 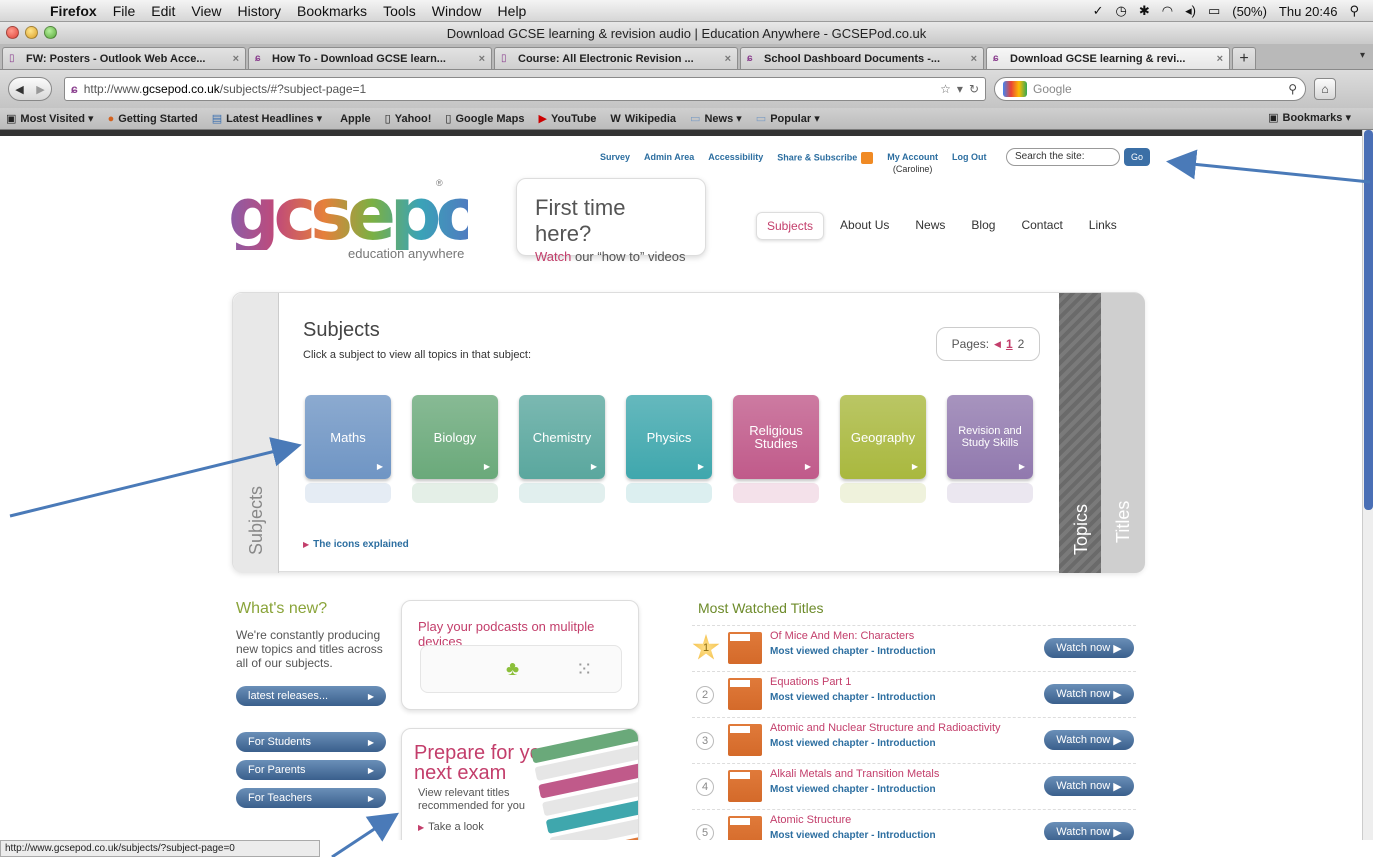 I want to click on android-icon: ♣, so click(x=512, y=669).